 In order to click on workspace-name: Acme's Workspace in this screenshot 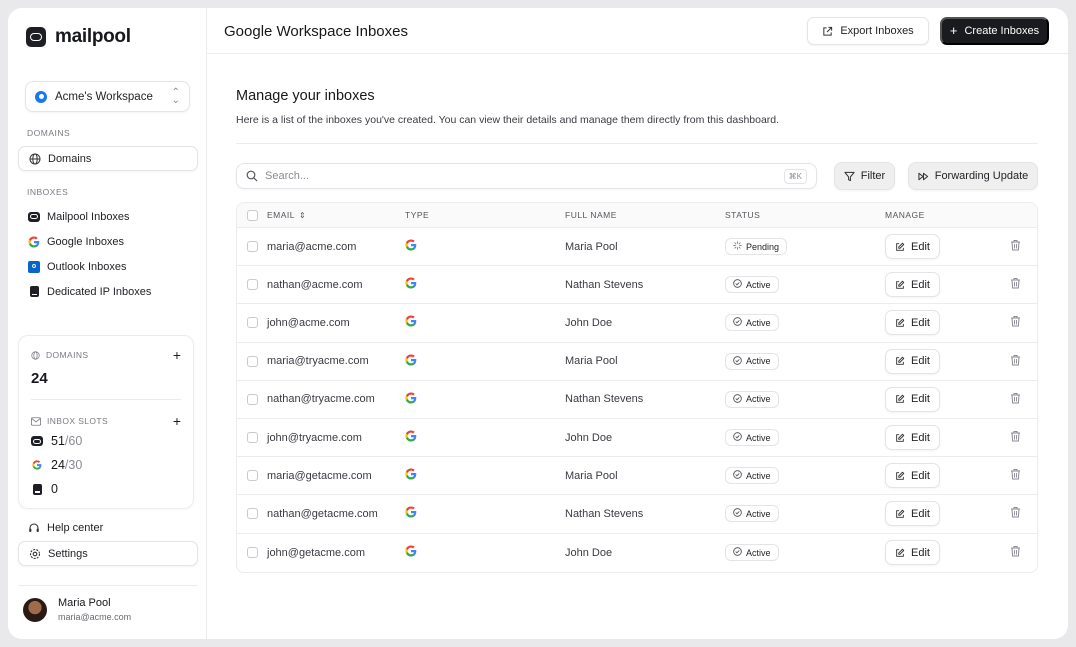, I will do `click(104, 96)`.